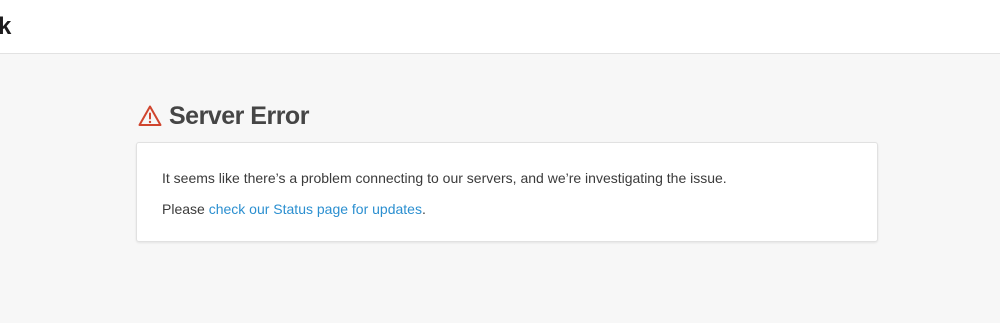  What do you see at coordinates (5, 27) in the screenshot?
I see `logo: k` at bounding box center [5, 27].